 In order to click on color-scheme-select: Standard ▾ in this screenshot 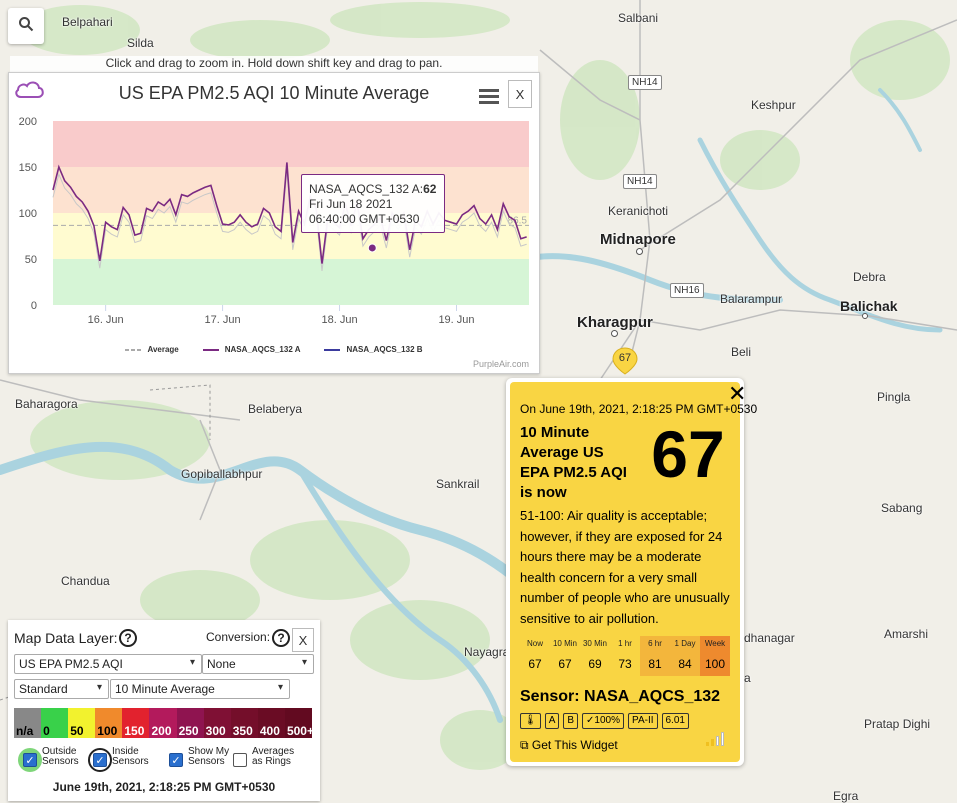, I will do `click(61, 689)`.